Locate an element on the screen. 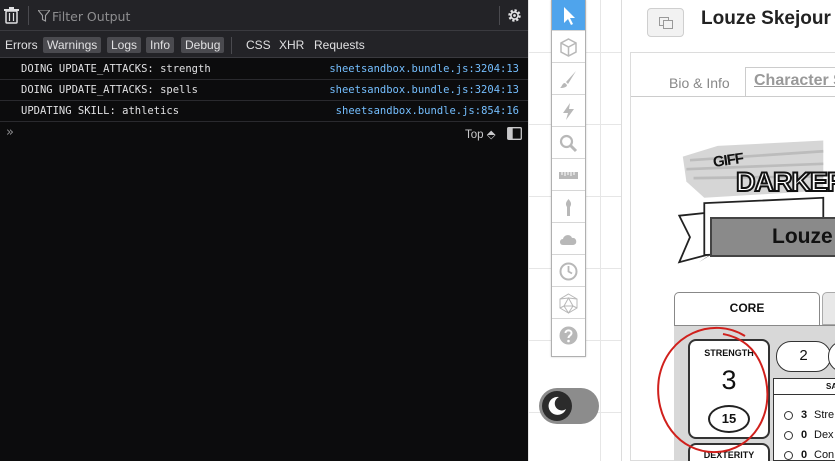  strength-stat-card: STRENGTH 3 15 is located at coordinates (729, 389).